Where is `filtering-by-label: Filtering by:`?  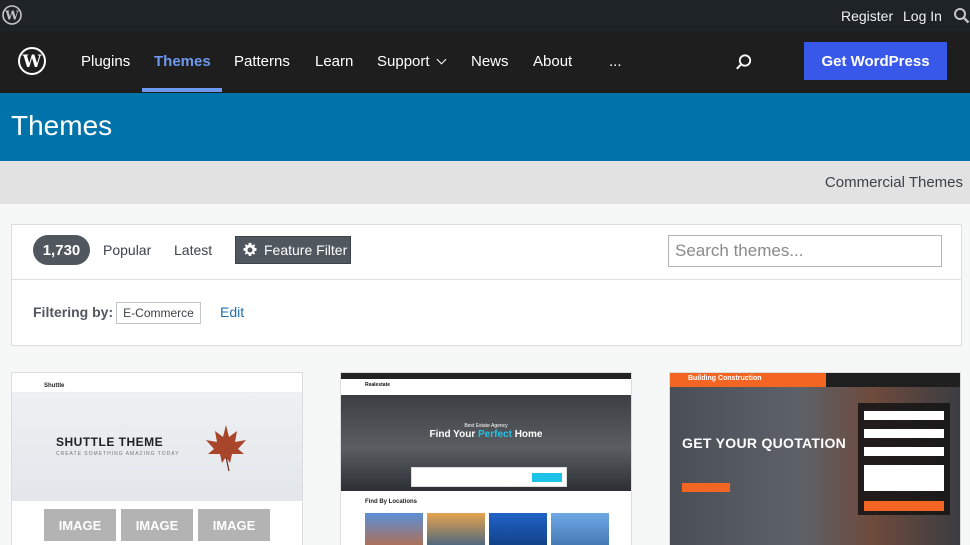
filtering-by-label: Filtering by: is located at coordinates (73, 312).